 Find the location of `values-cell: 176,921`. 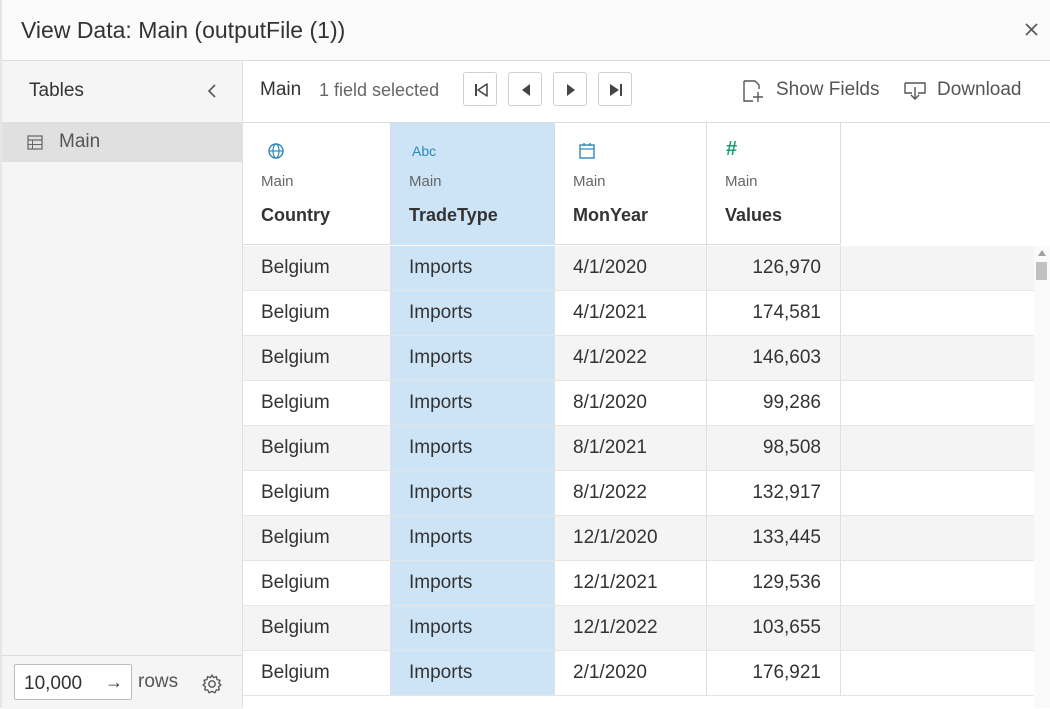

values-cell: 176,921 is located at coordinates (774, 673).